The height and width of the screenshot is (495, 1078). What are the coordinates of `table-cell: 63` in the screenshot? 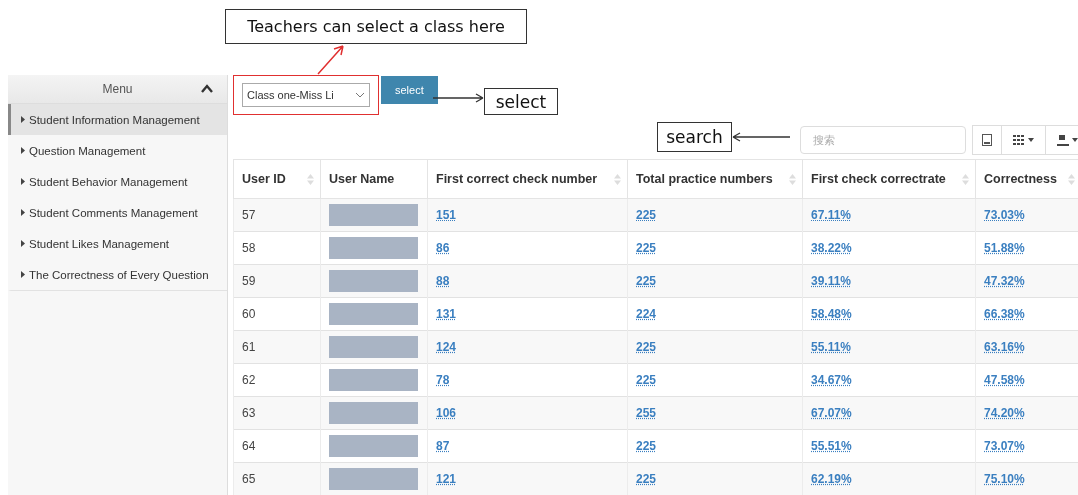 It's located at (277, 413).